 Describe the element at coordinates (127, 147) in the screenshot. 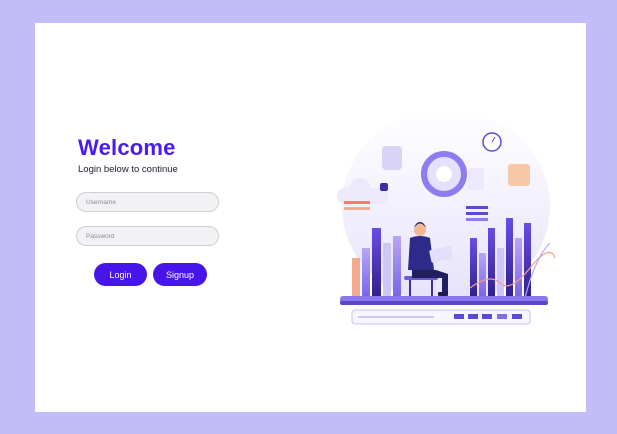

I see `welcome-title: Welcome` at that location.